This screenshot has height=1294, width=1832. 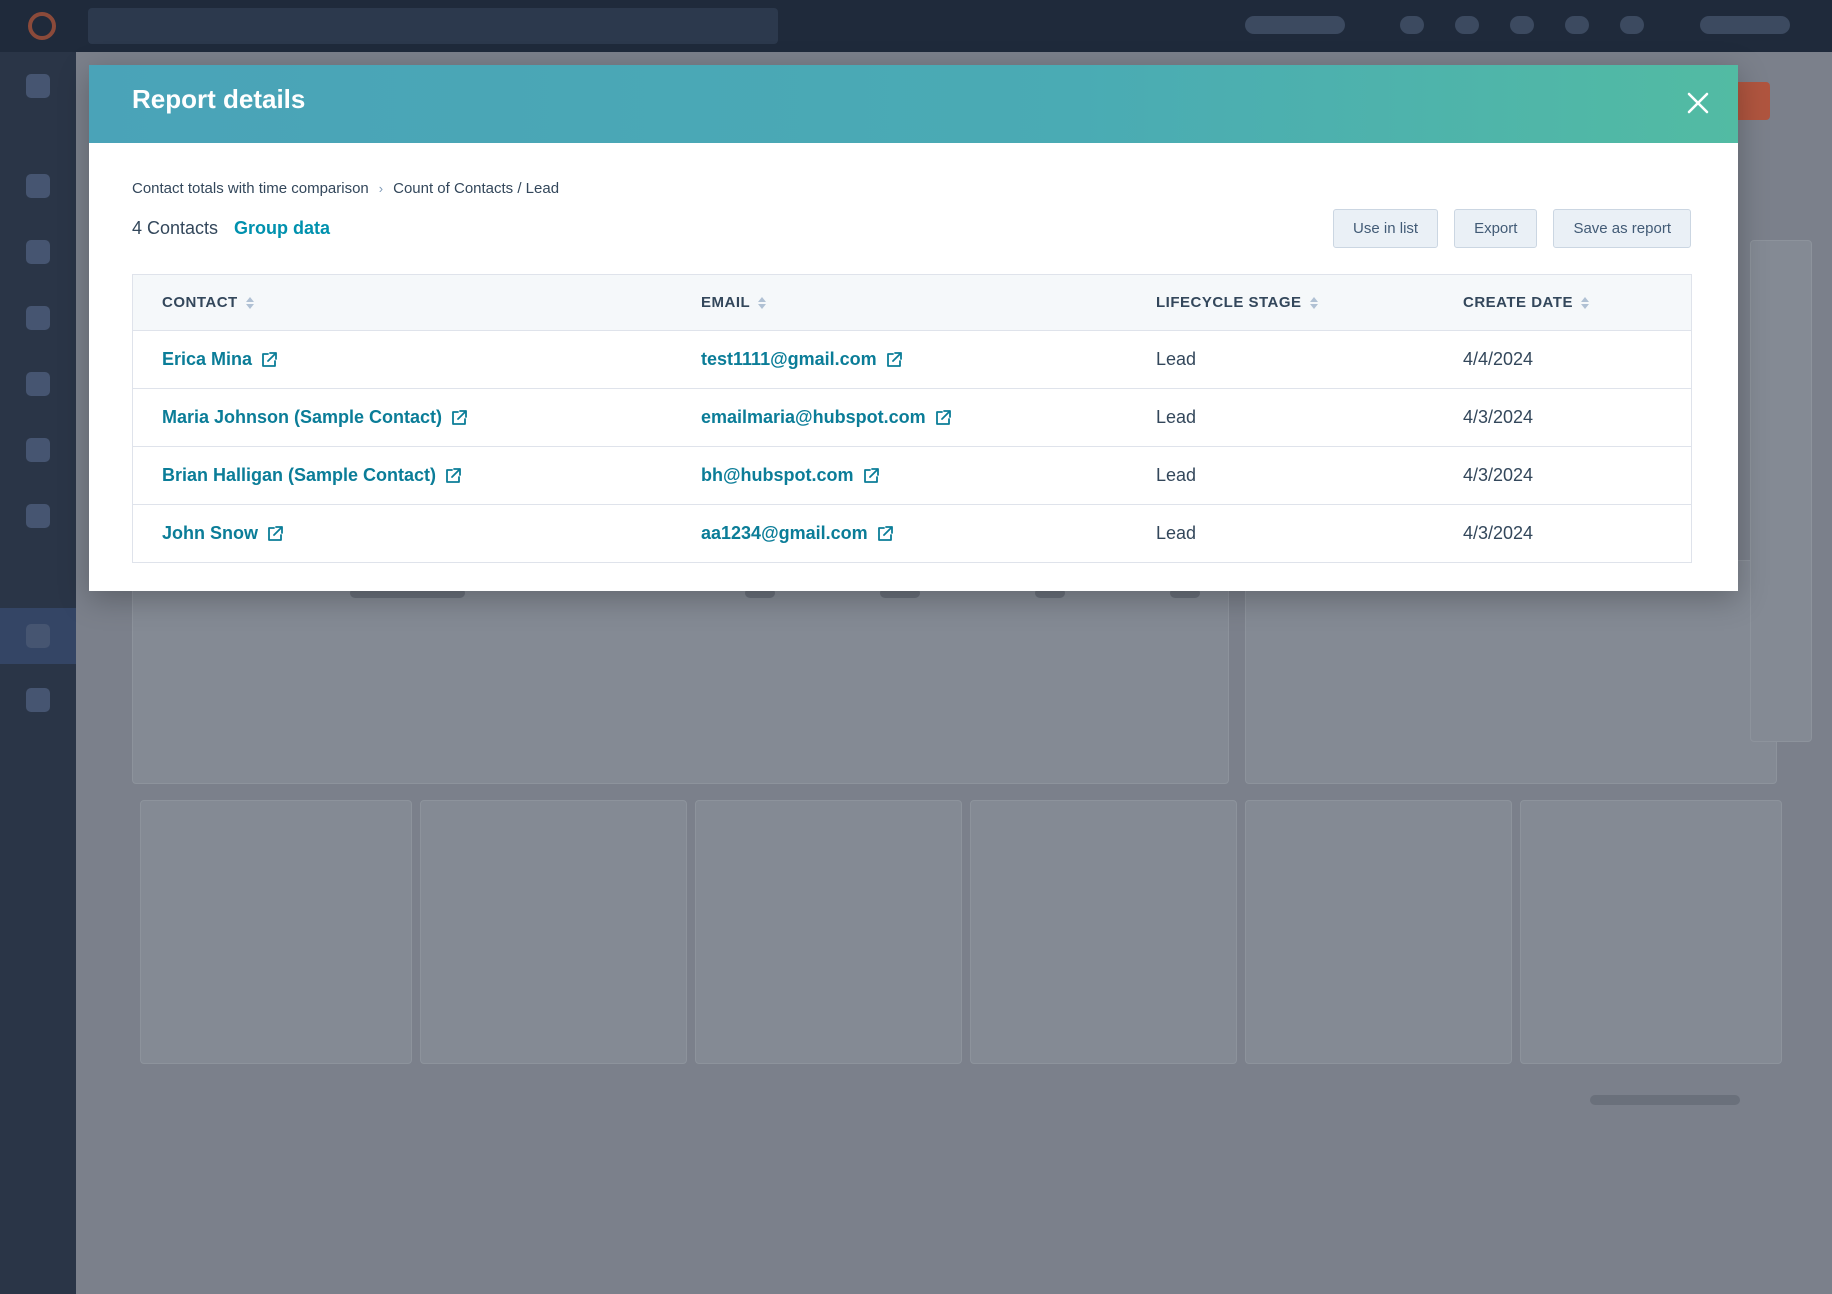 I want to click on column-header-lifecycle-stage: LIFECYCLE STAGE, so click(x=1237, y=302).